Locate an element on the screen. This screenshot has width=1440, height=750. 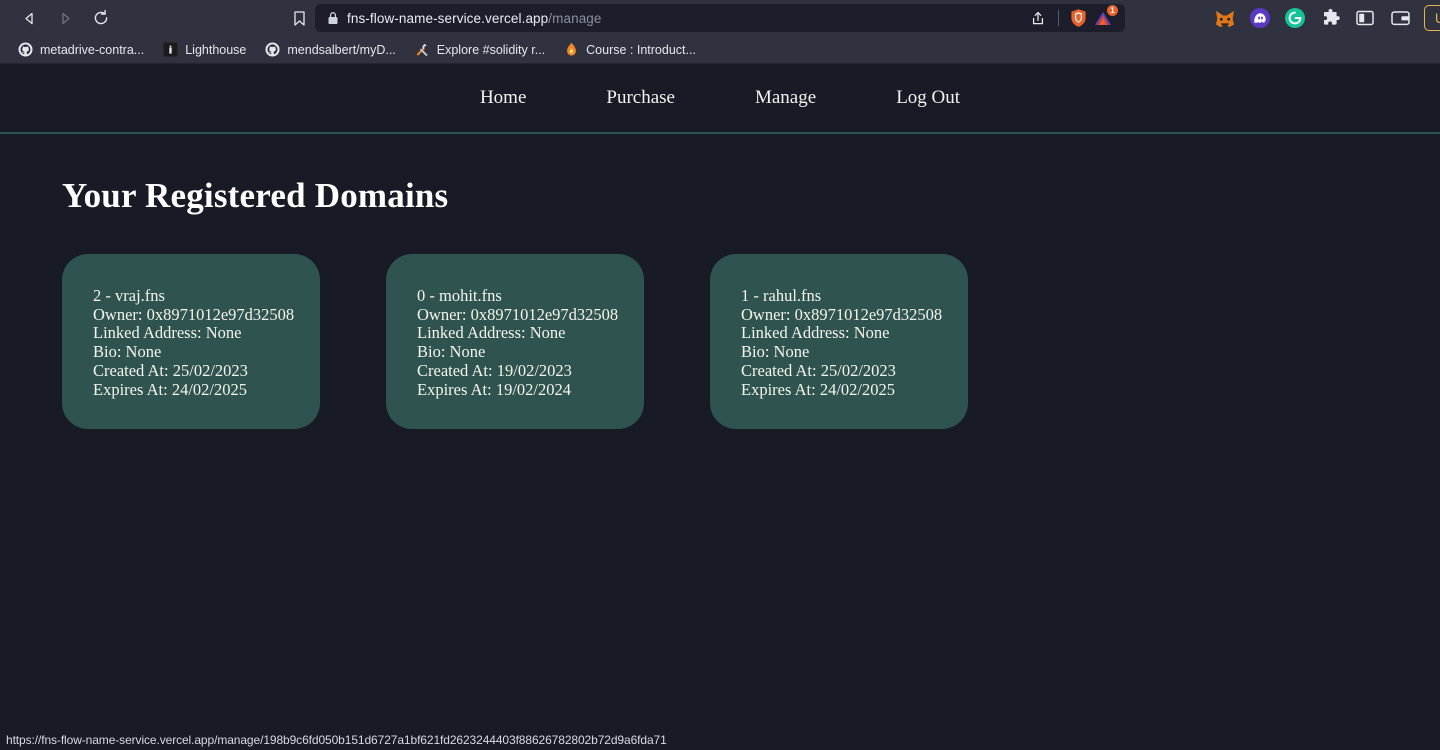
address-bar-actions: 1 is located at coordinates (1072, 17).